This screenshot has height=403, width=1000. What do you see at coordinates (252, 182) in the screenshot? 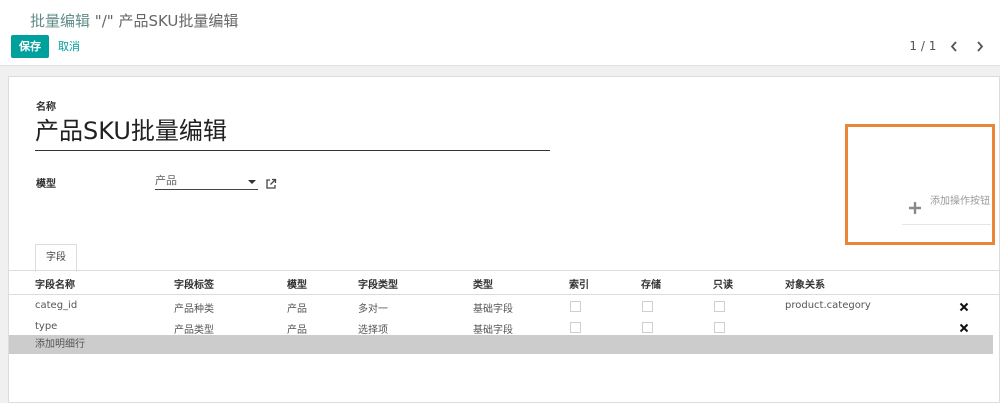
I see `caret-down-icon` at bounding box center [252, 182].